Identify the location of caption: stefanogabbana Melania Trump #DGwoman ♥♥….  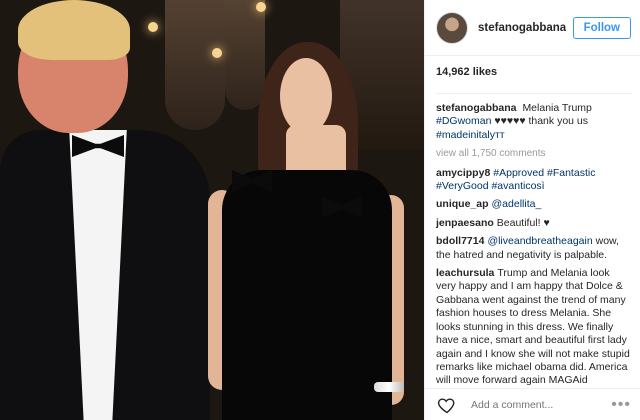
(533, 122).